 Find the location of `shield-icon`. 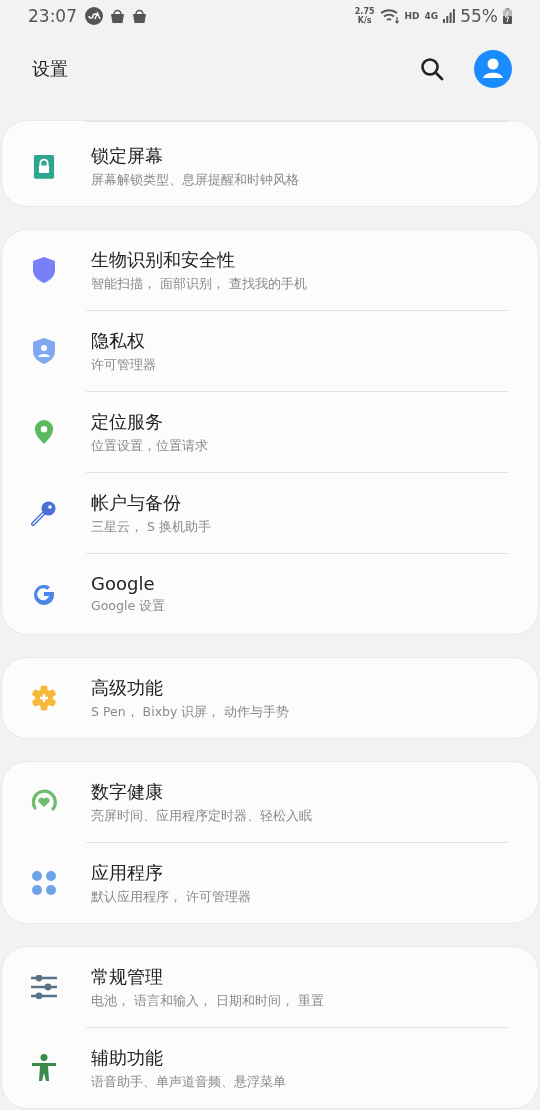

shield-icon is located at coordinates (44, 270).